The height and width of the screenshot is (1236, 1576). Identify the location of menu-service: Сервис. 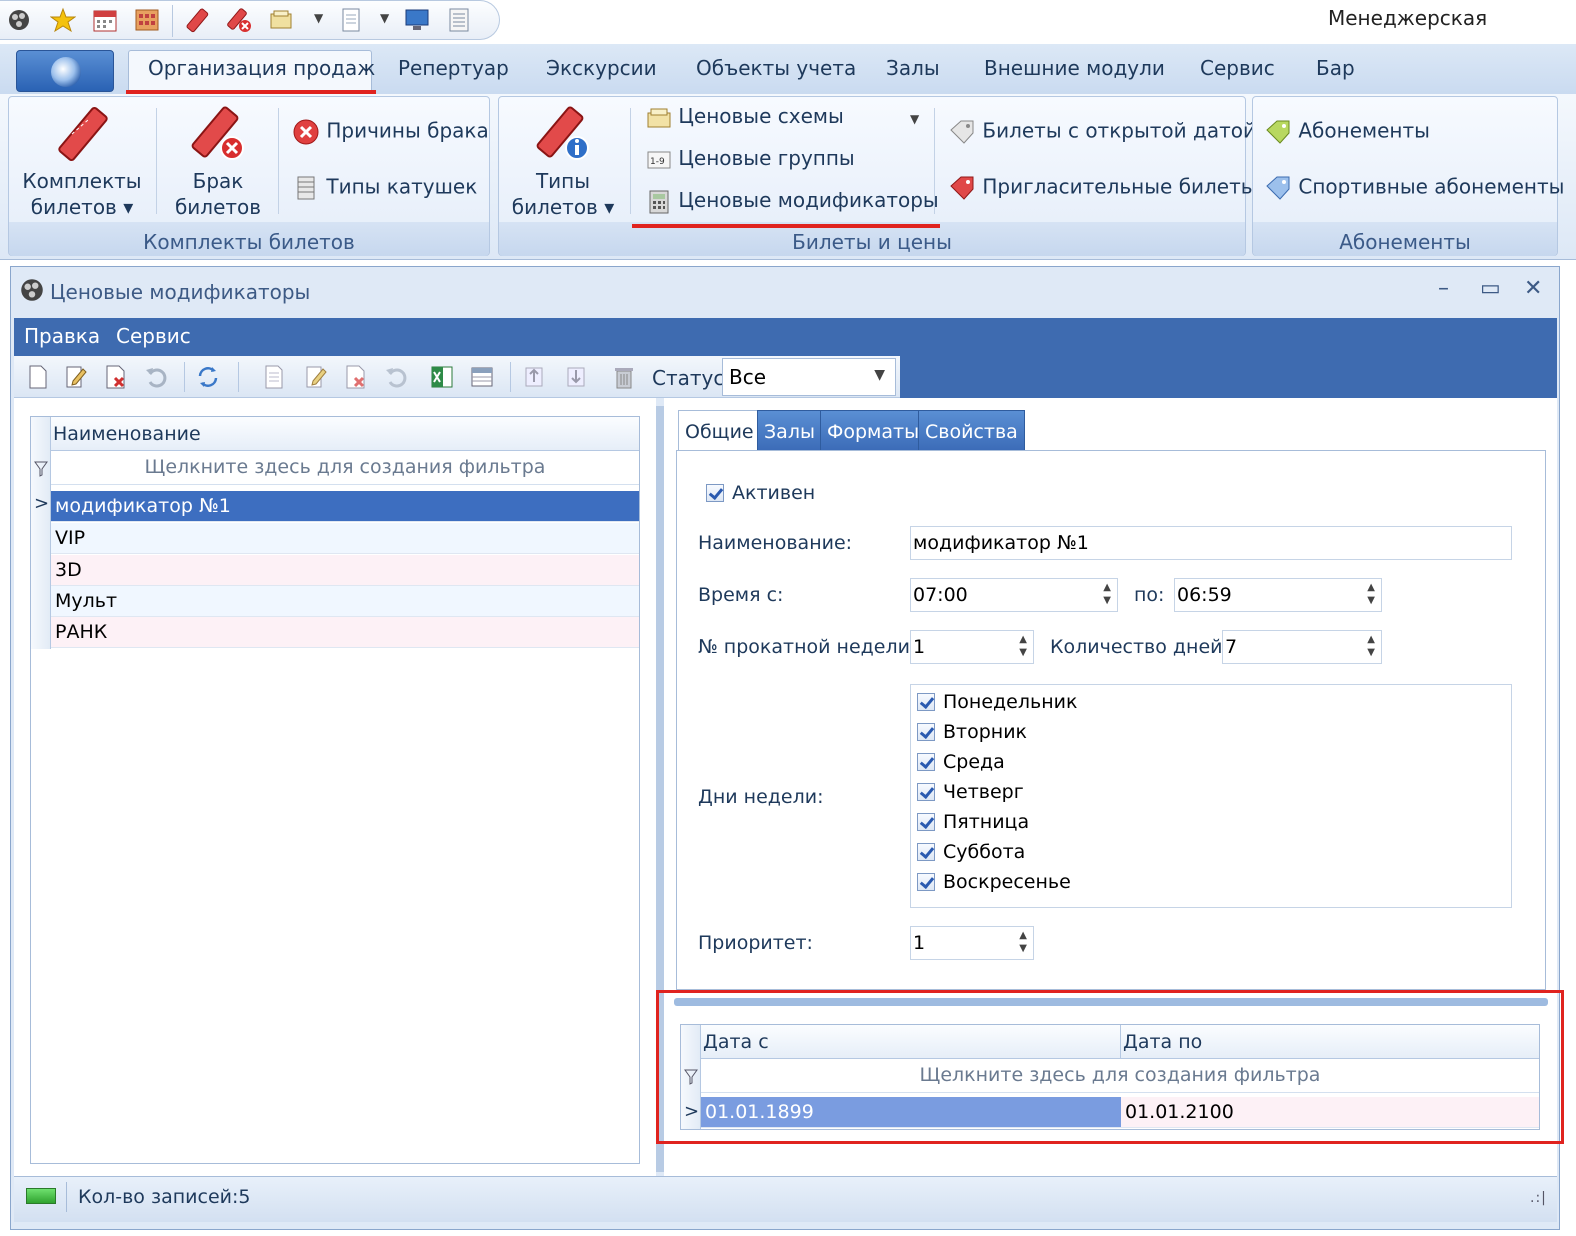
(153, 336).